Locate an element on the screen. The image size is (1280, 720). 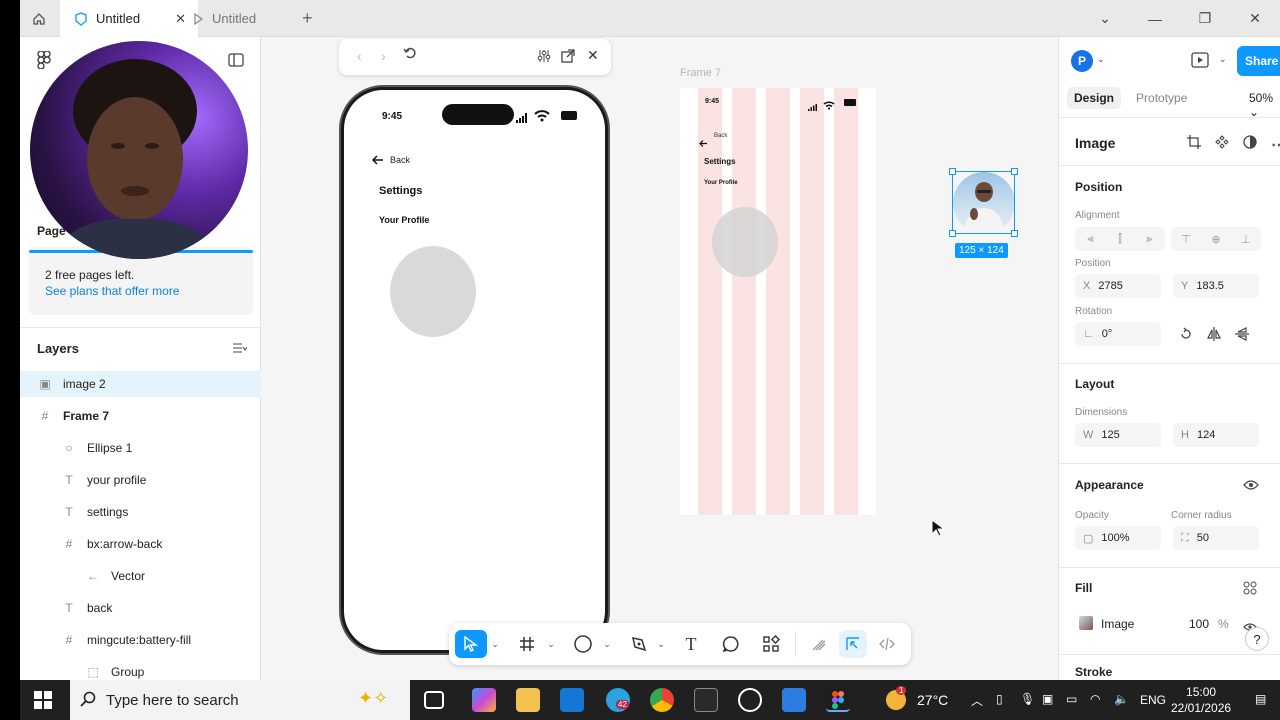
corner-radius-field: ⛶ 50 is located at coordinates (1216, 538).